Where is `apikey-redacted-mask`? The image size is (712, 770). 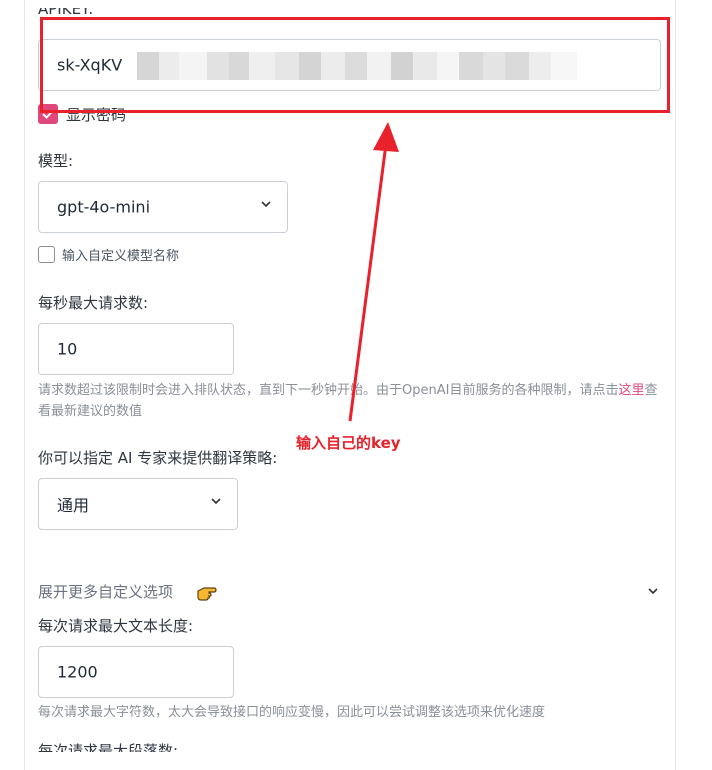 apikey-redacted-mask is located at coordinates (357, 66).